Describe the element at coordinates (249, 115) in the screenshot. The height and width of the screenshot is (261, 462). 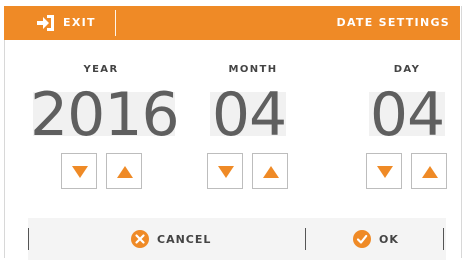
I see `month-value: 04` at that location.